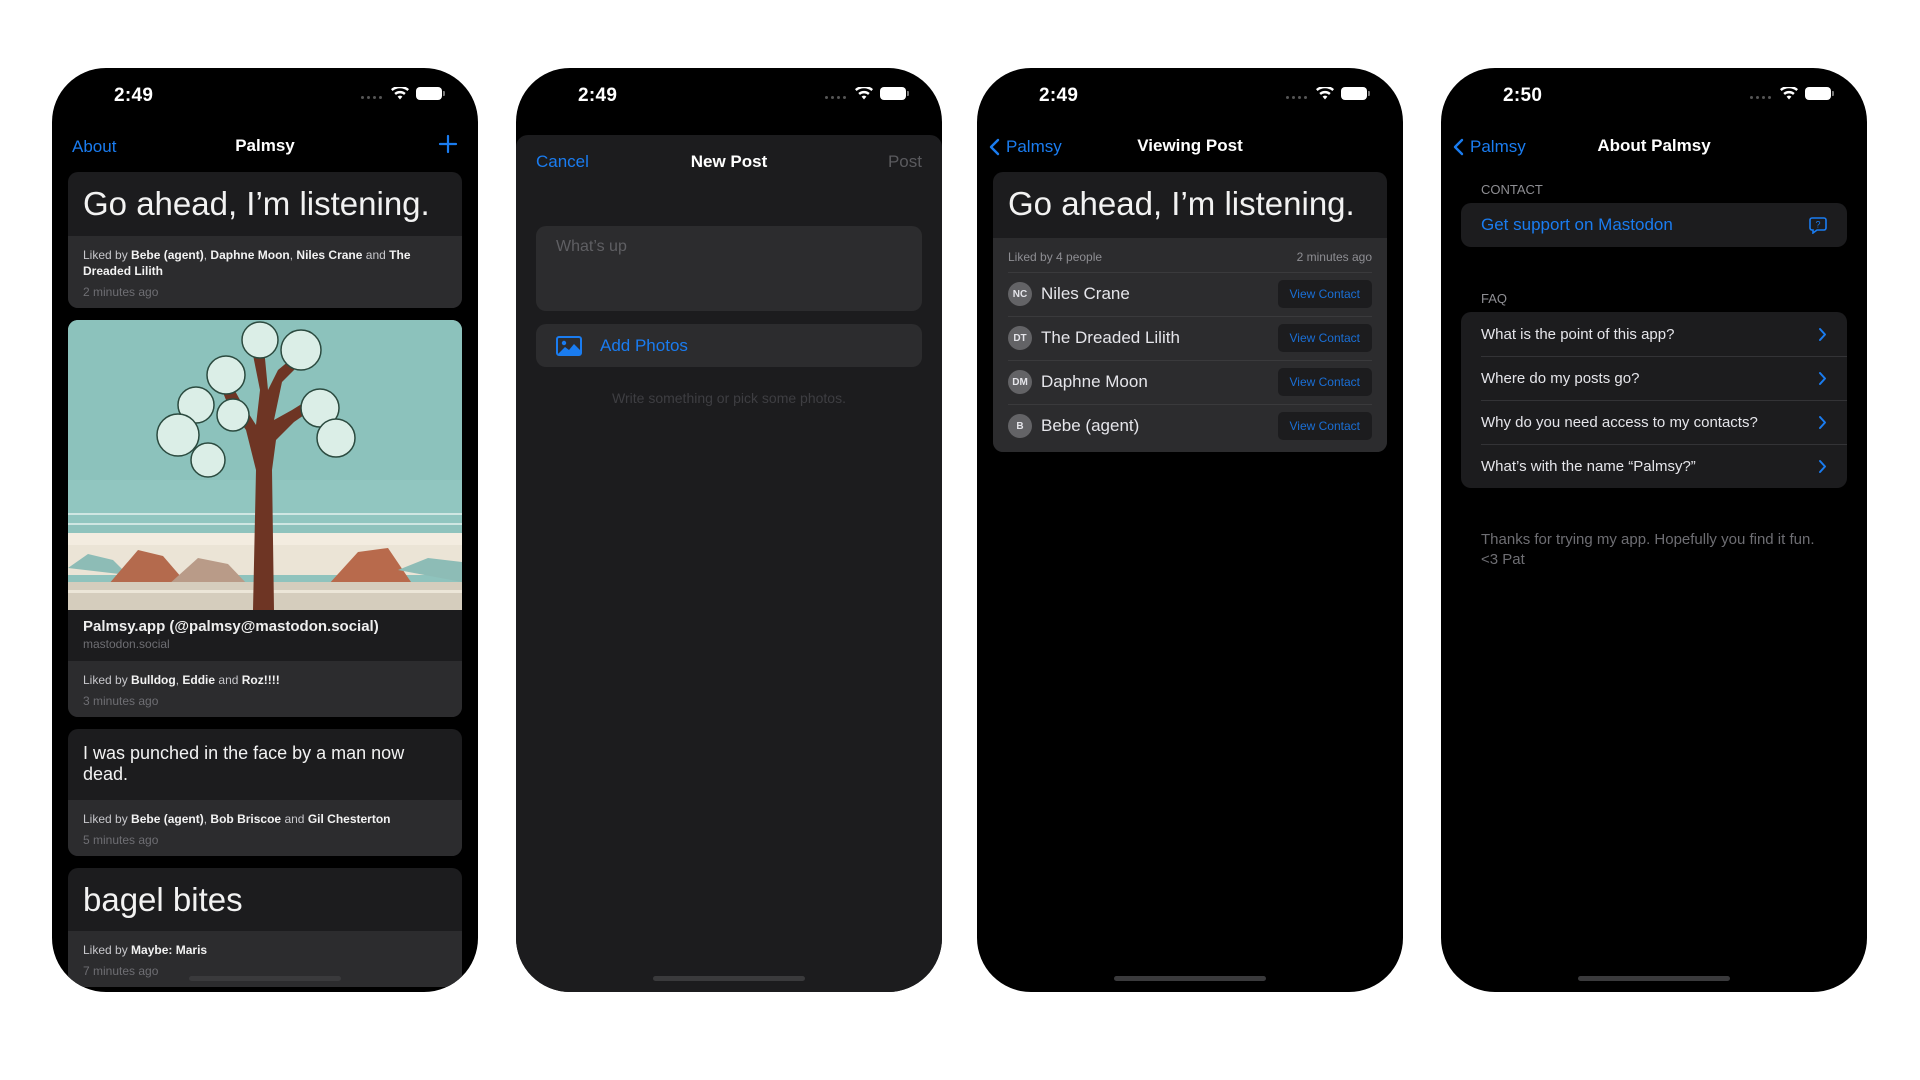 This screenshot has height=1080, width=1920. I want to click on liker-row: B Bebe (agent) View Contact, so click(1190, 425).